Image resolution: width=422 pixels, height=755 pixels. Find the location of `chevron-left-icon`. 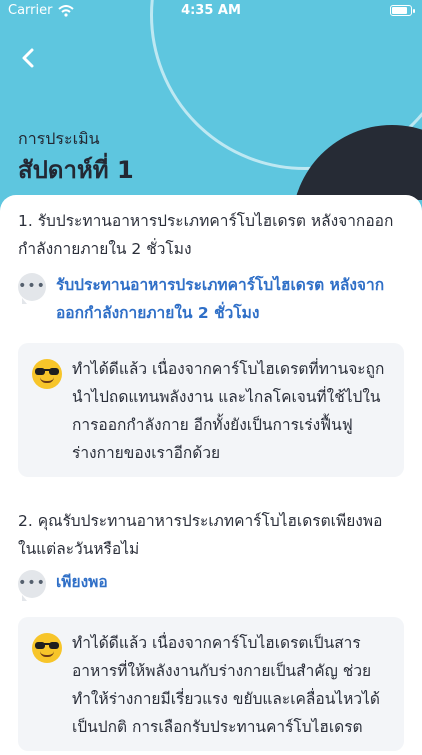

chevron-left-icon is located at coordinates (28, 58).